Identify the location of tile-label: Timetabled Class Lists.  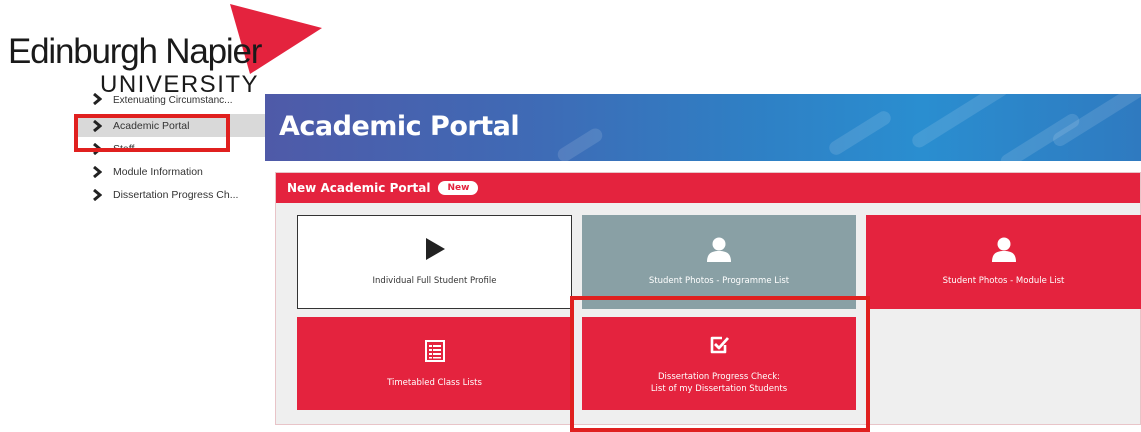
(434, 382).